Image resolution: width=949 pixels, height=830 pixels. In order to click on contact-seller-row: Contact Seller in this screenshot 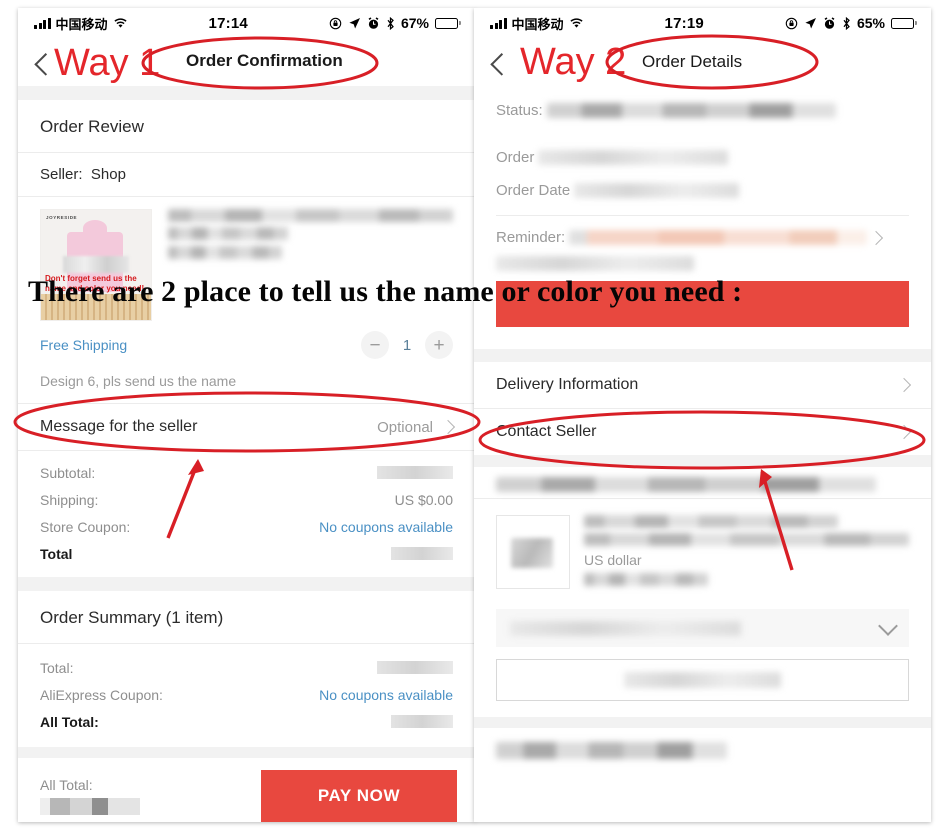, I will do `click(702, 432)`.